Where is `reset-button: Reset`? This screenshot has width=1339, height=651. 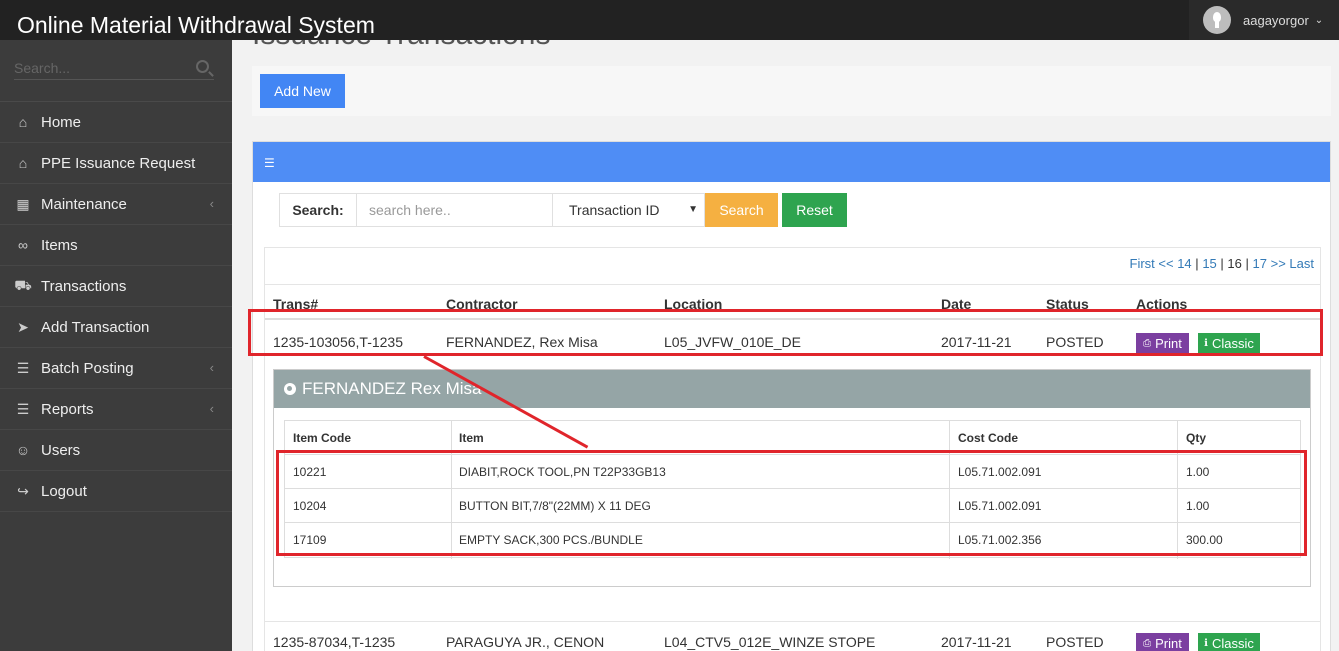 reset-button: Reset is located at coordinates (814, 210).